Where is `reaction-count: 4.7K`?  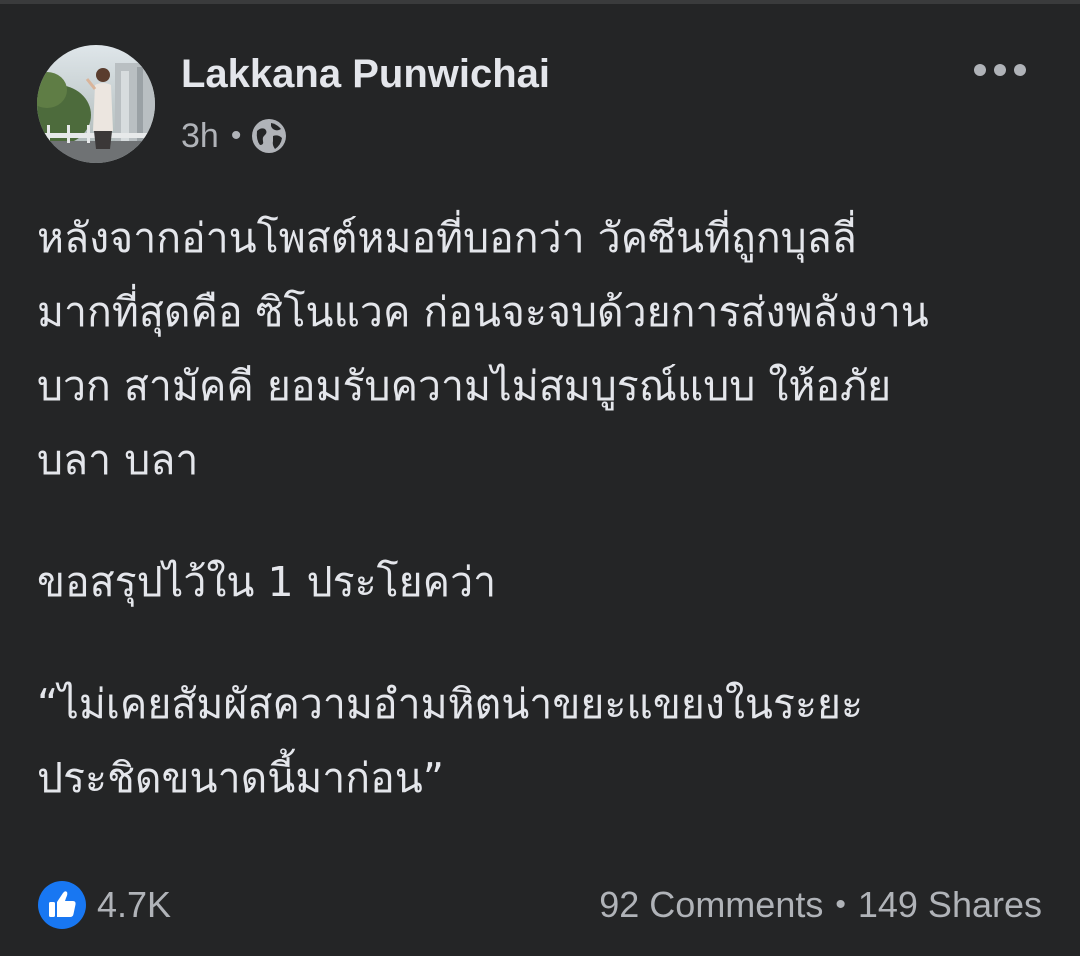
reaction-count: 4.7K is located at coordinates (134, 904).